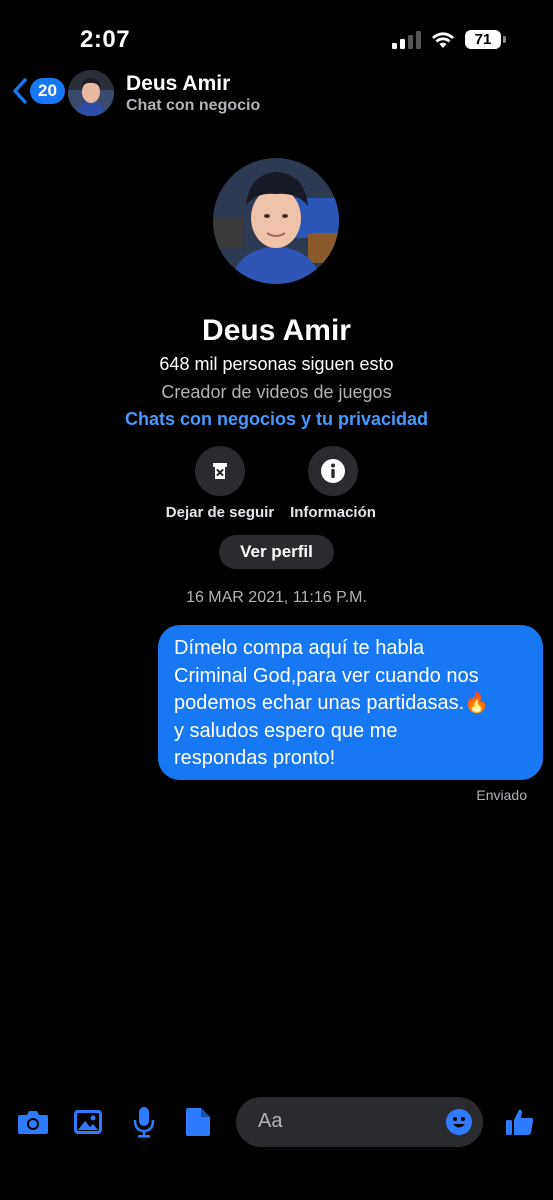 The height and width of the screenshot is (1200, 553). Describe the element at coordinates (276, 364) in the screenshot. I see `profile-followers: 648 mil personas siguen esto` at that location.